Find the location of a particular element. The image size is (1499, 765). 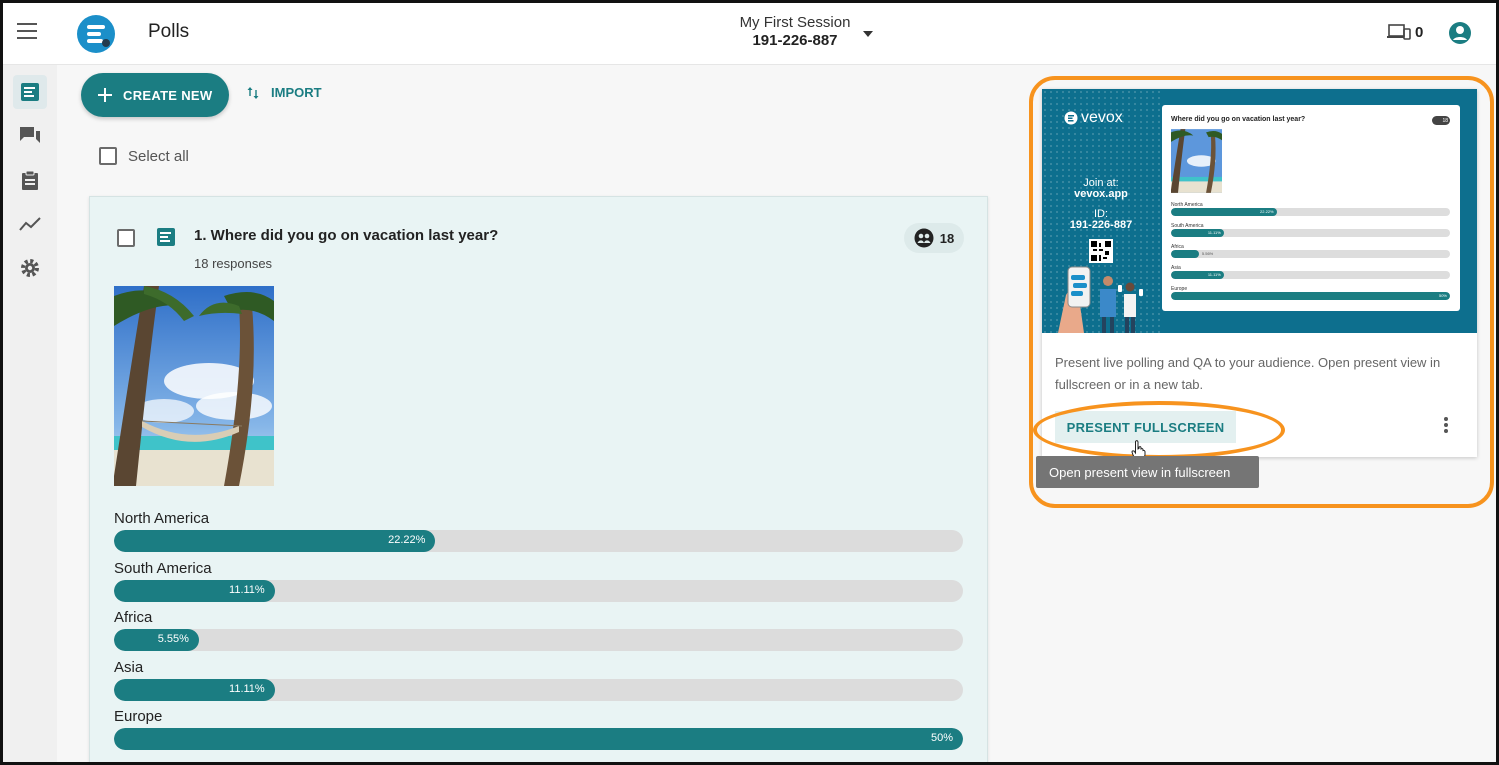

rail-item-settings is located at coordinates (30, 268).